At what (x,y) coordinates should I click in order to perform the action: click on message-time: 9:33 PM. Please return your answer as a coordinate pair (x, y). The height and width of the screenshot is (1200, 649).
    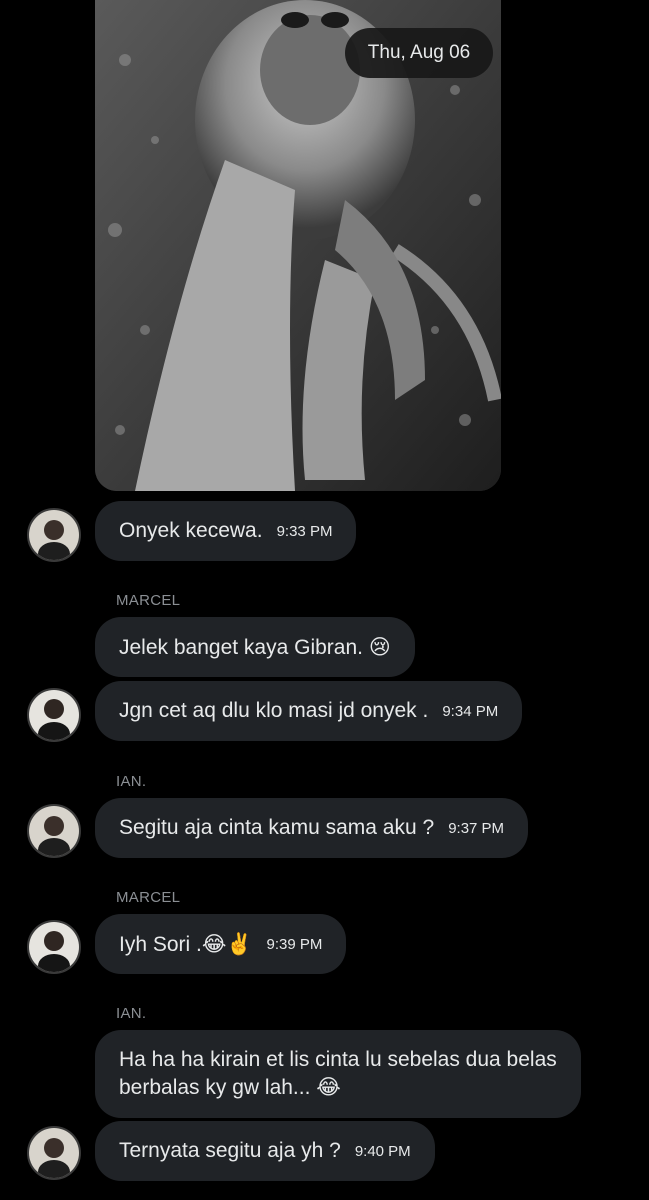
    Looking at the image, I should click on (304, 531).